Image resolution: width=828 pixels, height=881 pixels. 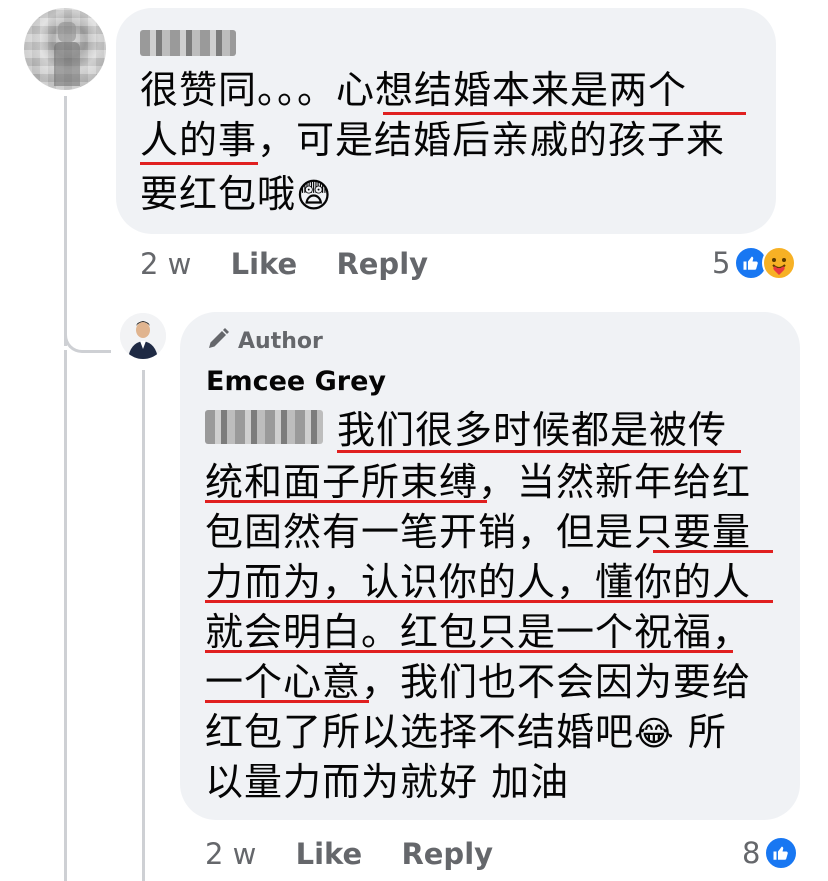 I want to click on comment-text-line-1: 很赞同。。。心想结婚本来是两个, so click(x=414, y=90).